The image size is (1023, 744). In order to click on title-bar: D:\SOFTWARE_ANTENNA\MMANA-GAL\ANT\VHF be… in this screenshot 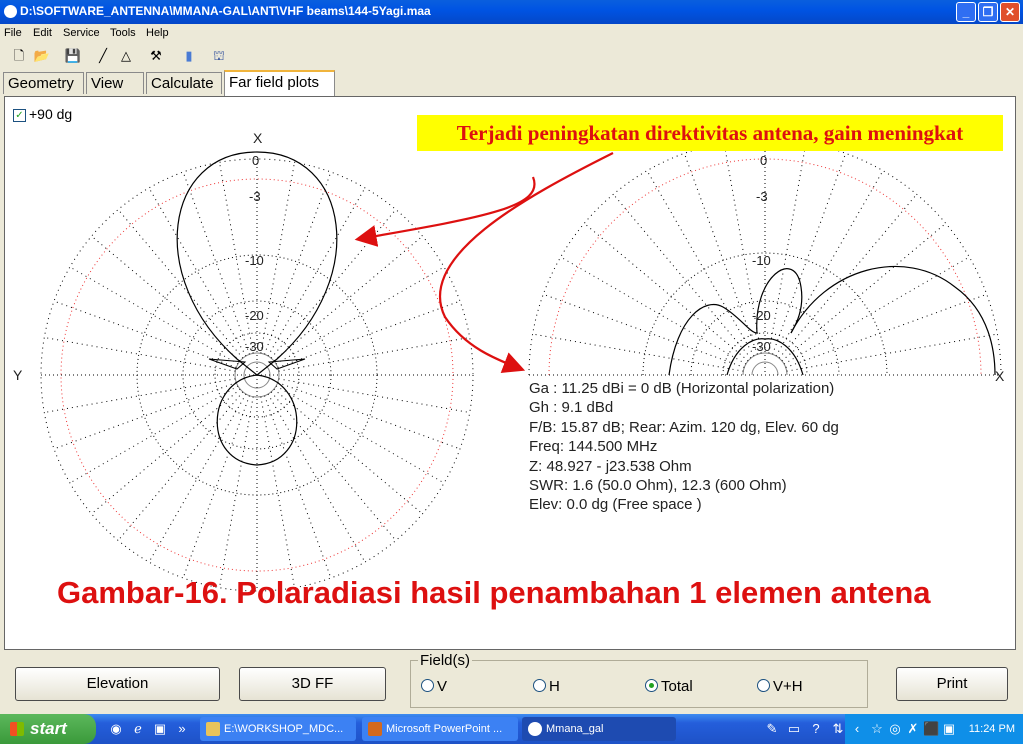, I will do `click(511, 12)`.